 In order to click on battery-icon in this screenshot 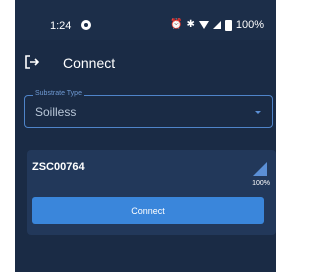, I will do `click(228, 25)`.